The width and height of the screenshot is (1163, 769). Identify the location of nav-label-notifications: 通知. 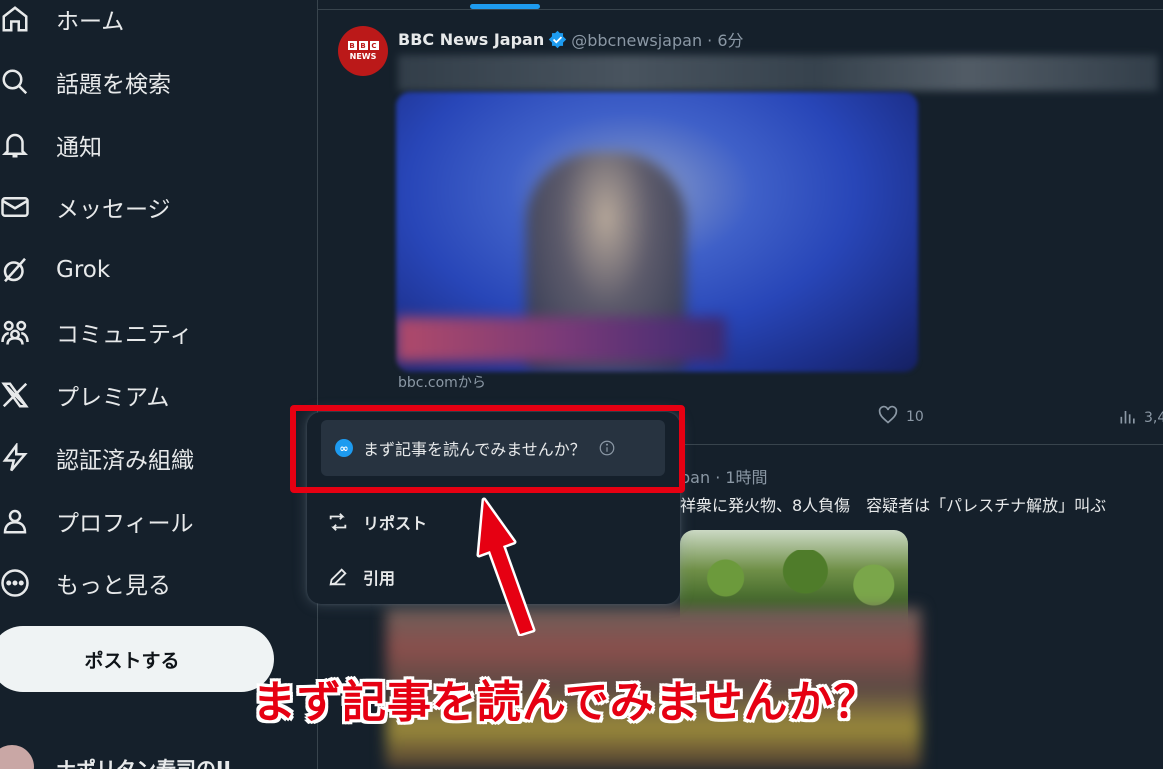
(79, 148).